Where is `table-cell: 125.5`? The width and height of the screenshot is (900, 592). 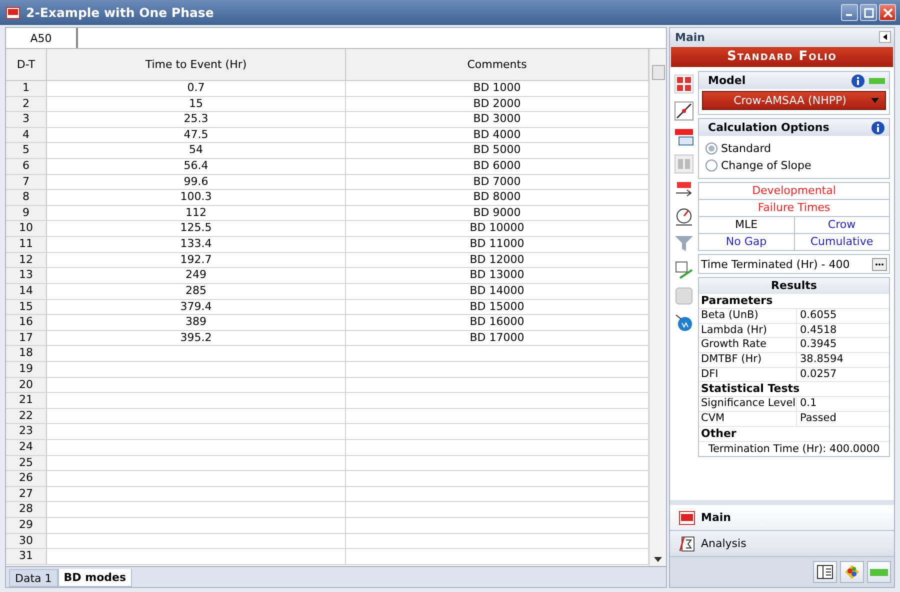
table-cell: 125.5 is located at coordinates (196, 227).